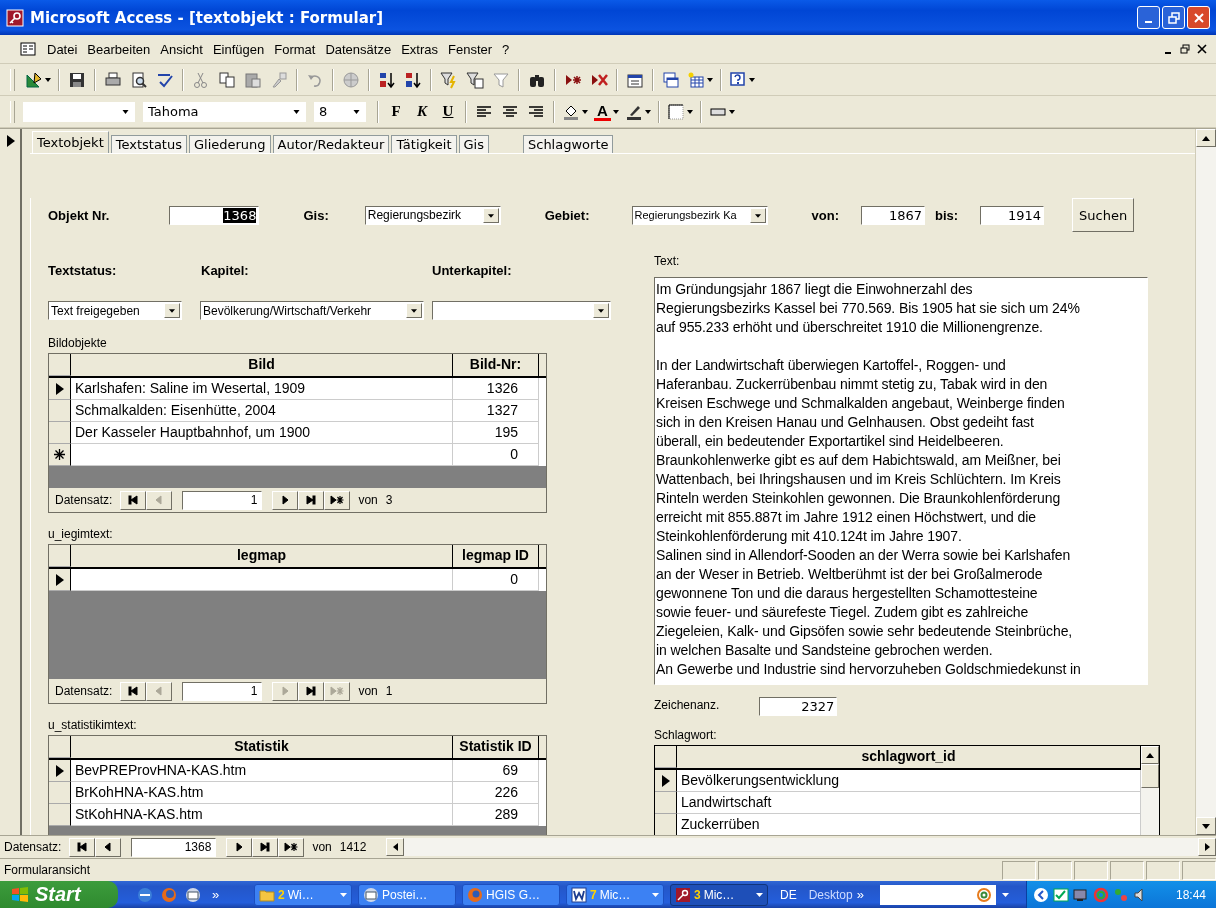 Image resolution: width=1216 pixels, height=908 pixels. What do you see at coordinates (496, 747) in the screenshot?
I see `column-header: Statistik ID` at bounding box center [496, 747].